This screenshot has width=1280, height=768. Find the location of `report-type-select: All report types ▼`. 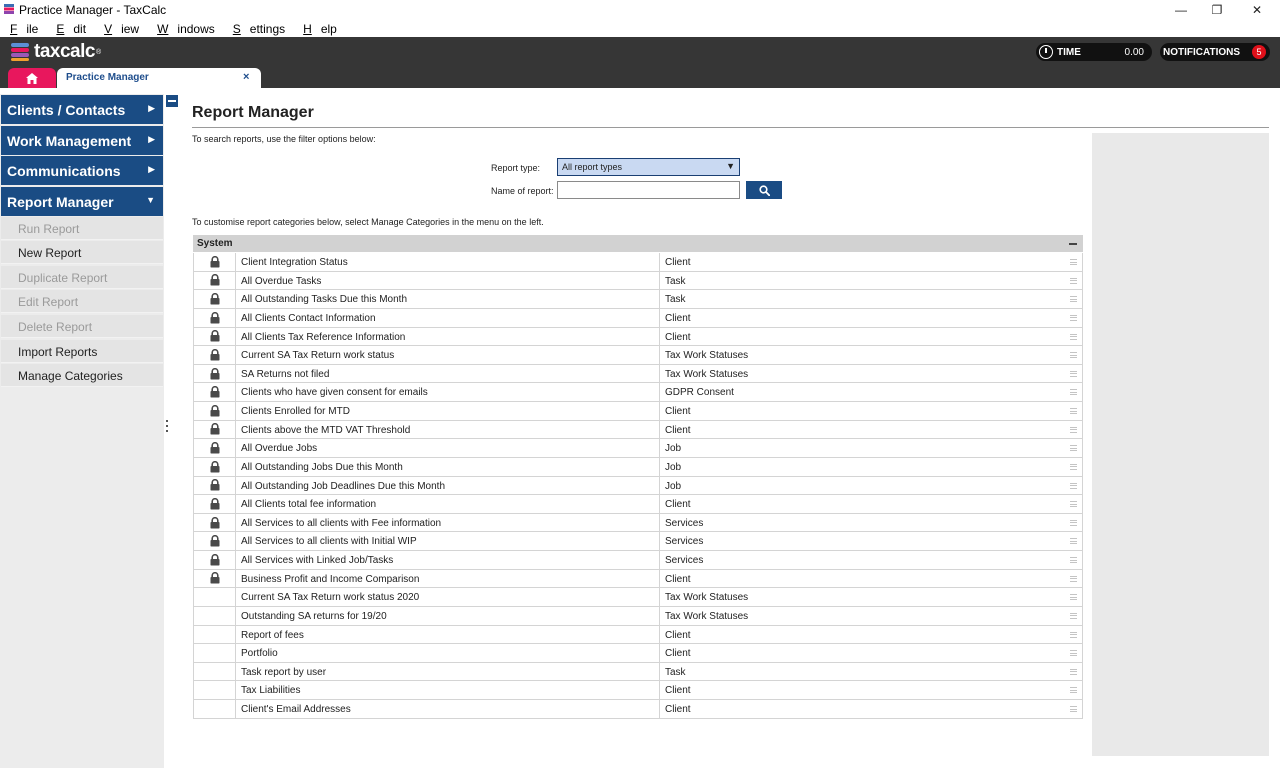

report-type-select: All report types ▼ is located at coordinates (648, 167).